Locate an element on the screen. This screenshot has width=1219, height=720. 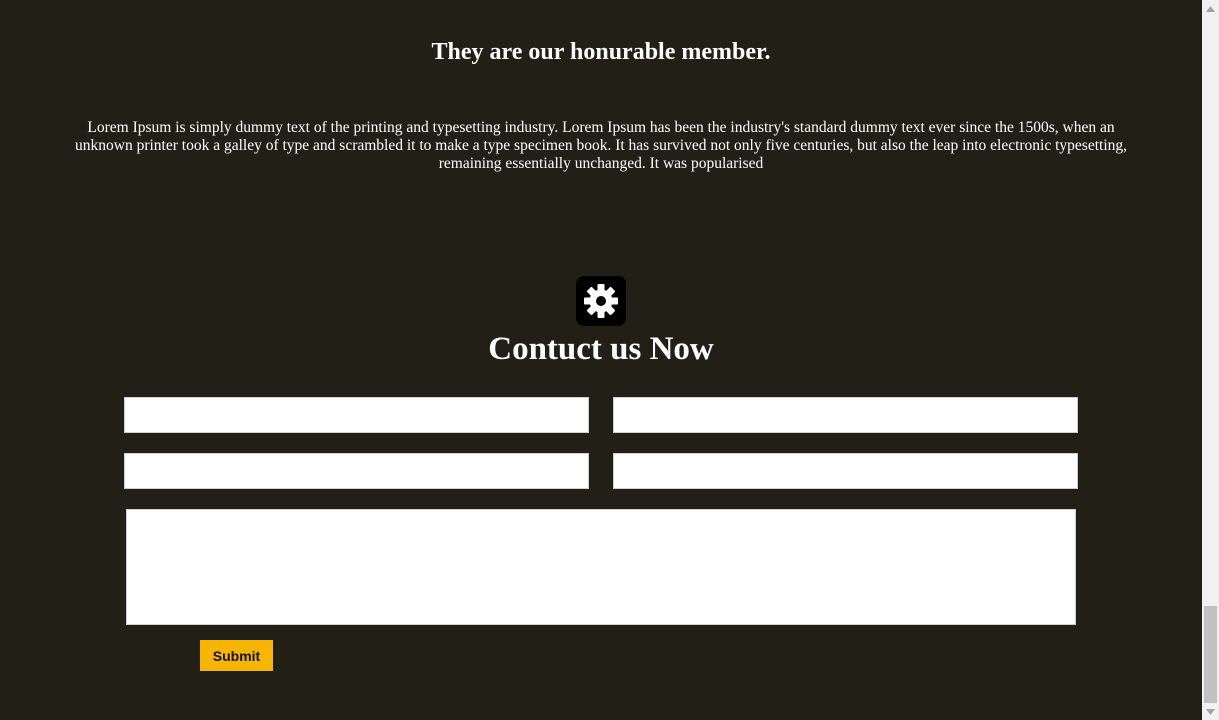
submit-button: Submit is located at coordinates (236, 655).